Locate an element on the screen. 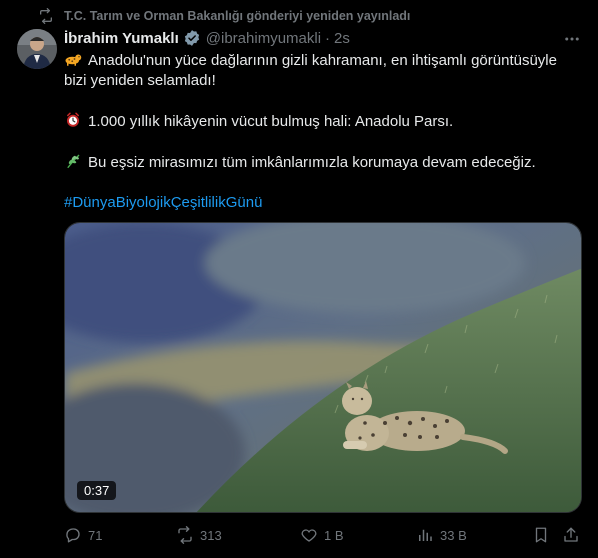 This screenshot has height=558, width=598. repost-count: 313 is located at coordinates (211, 535).